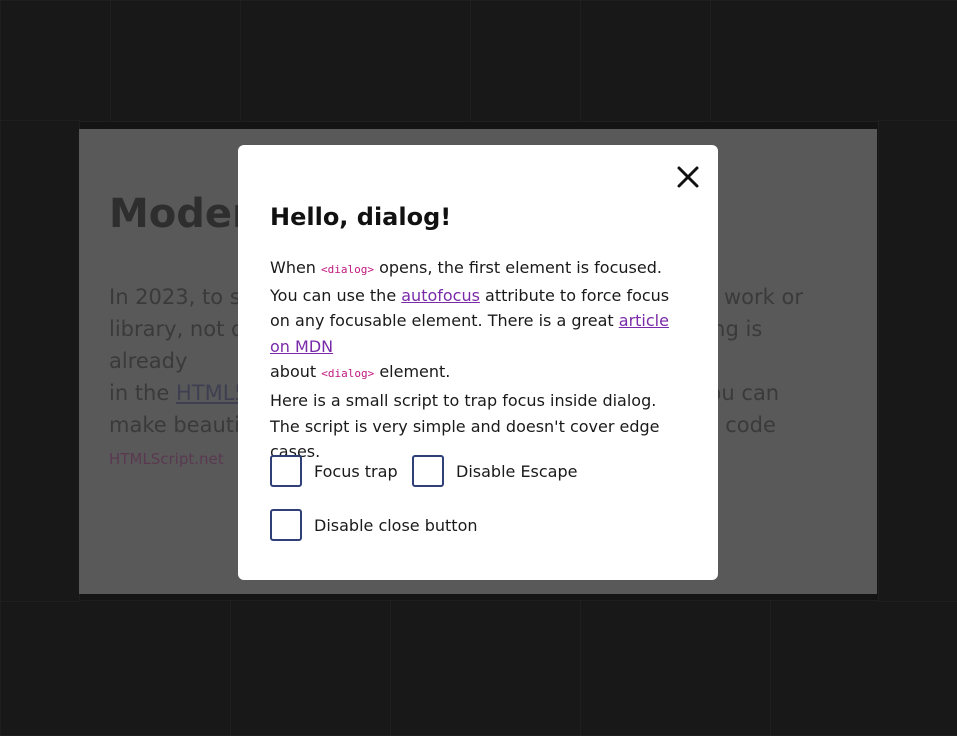 Image resolution: width=957 pixels, height=736 pixels. Describe the element at coordinates (183, 329) in the screenshot. I see `bg-text: library, not do` at that location.